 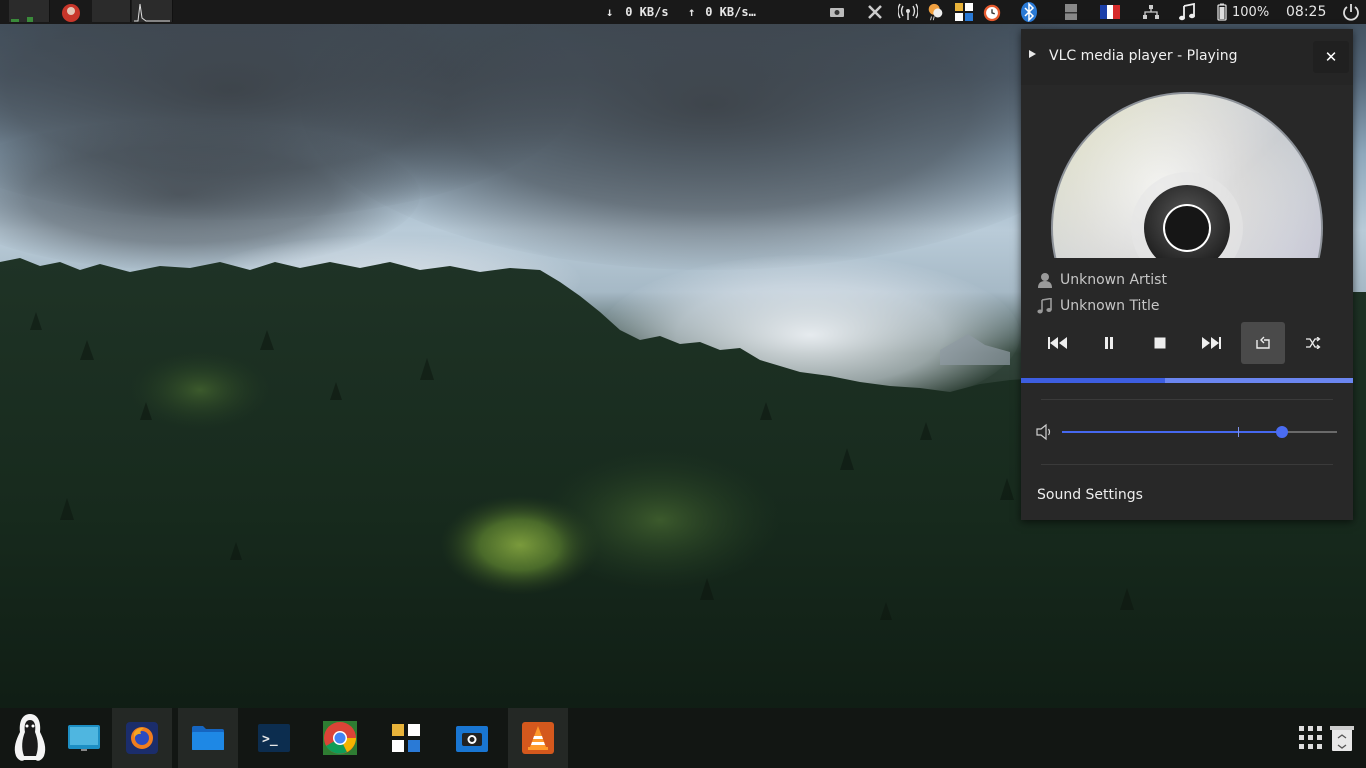 What do you see at coordinates (1045, 280) in the screenshot?
I see `person-icon` at bounding box center [1045, 280].